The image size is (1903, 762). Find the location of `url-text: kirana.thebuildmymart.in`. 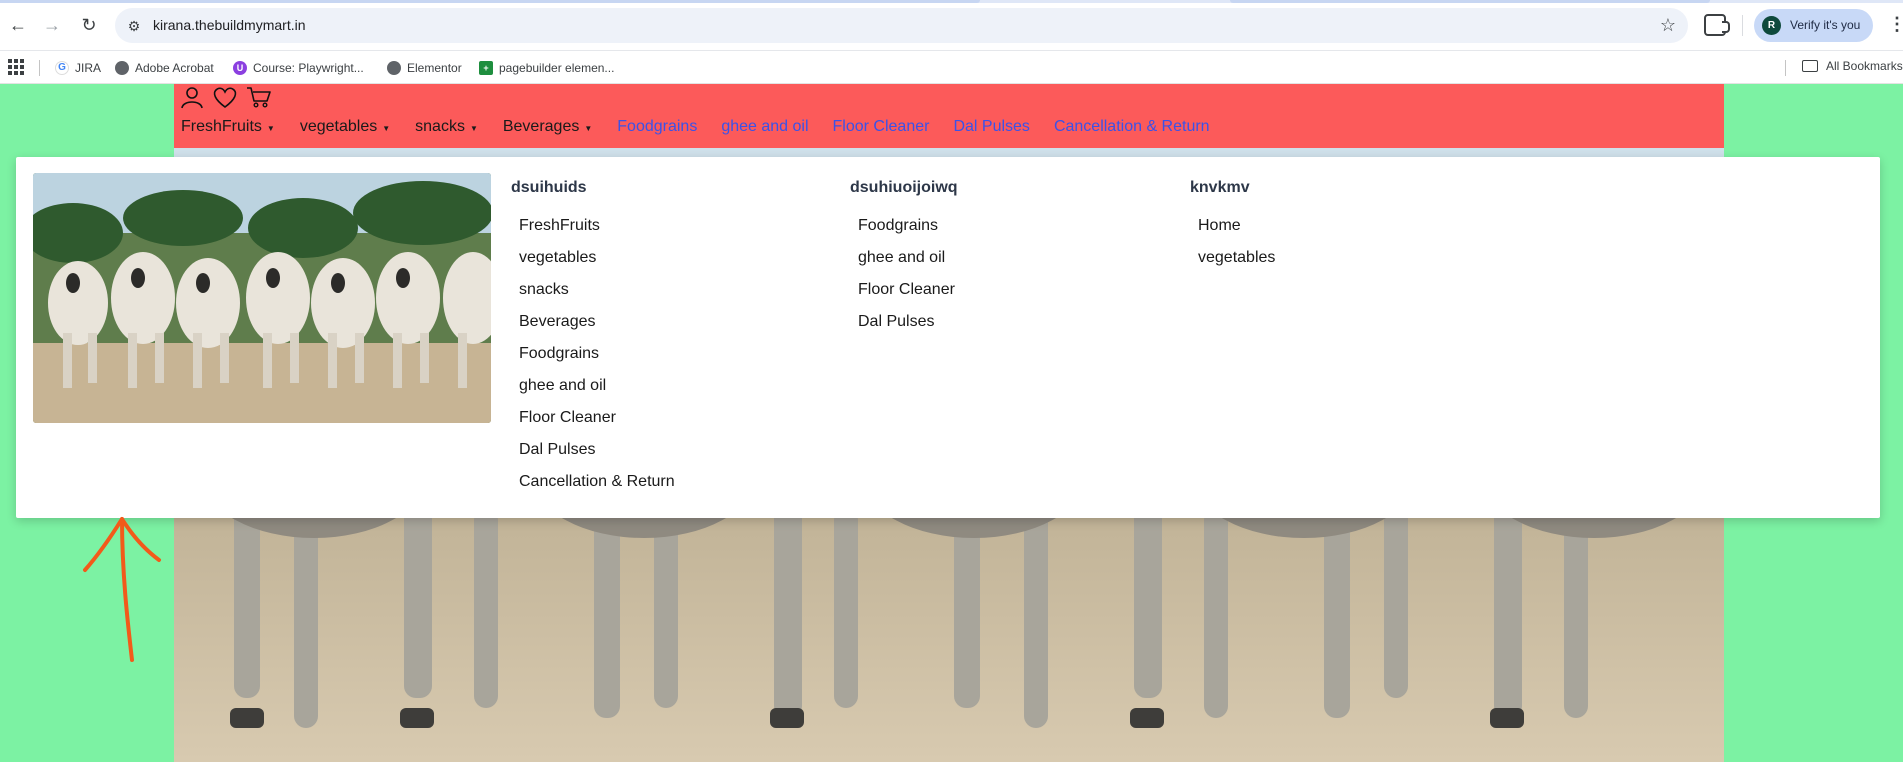

url-text: kirana.thebuildmymart.in is located at coordinates (229, 25).